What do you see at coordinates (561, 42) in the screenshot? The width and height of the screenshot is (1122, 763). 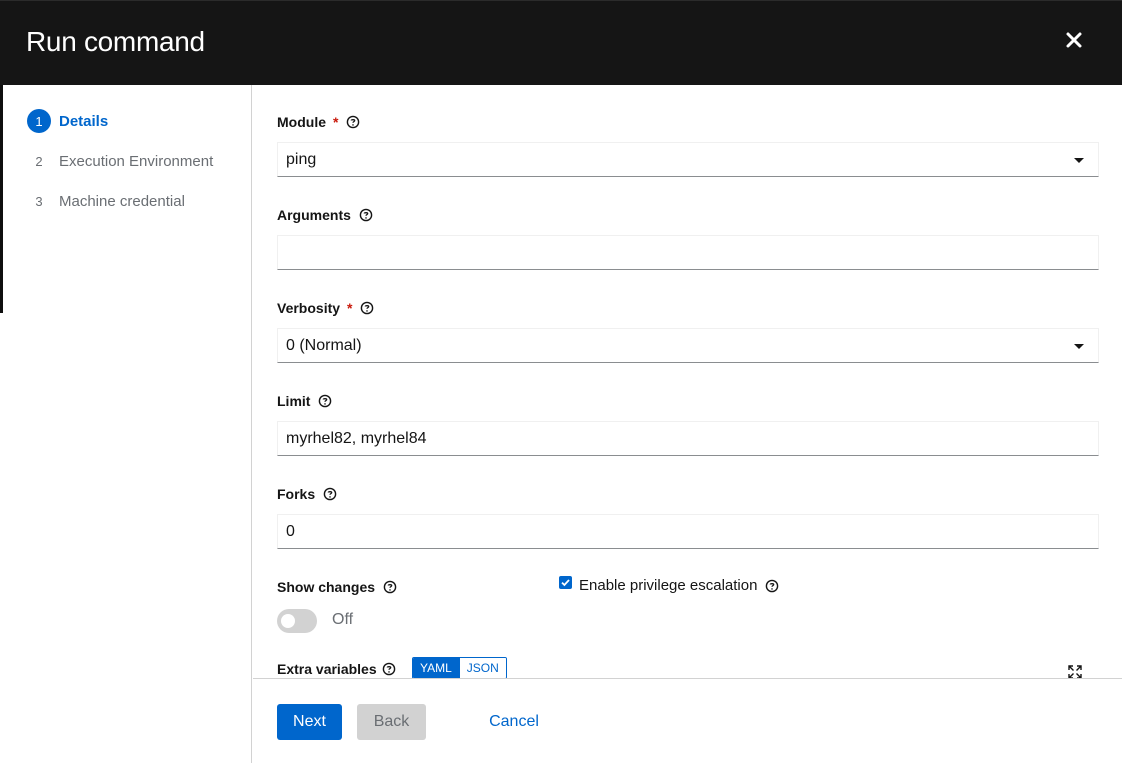 I see `modal-header: Run command` at bounding box center [561, 42].